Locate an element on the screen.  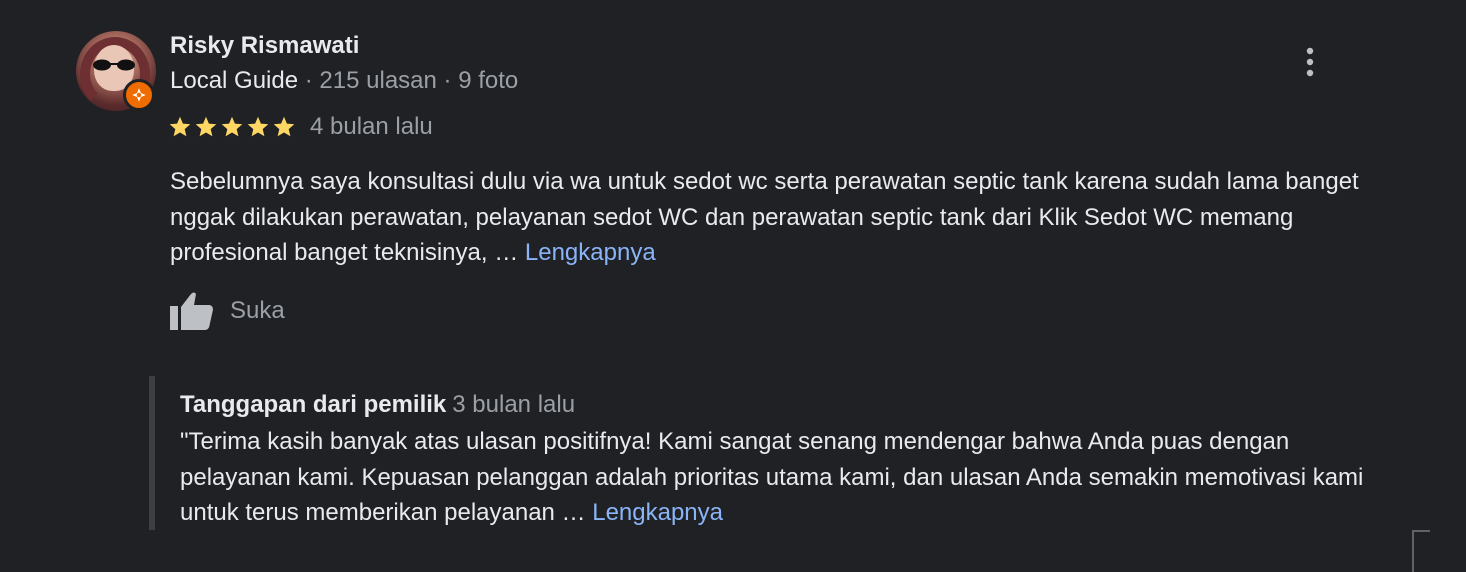
rating-row: 4 bulan lalu is located at coordinates (300, 127).